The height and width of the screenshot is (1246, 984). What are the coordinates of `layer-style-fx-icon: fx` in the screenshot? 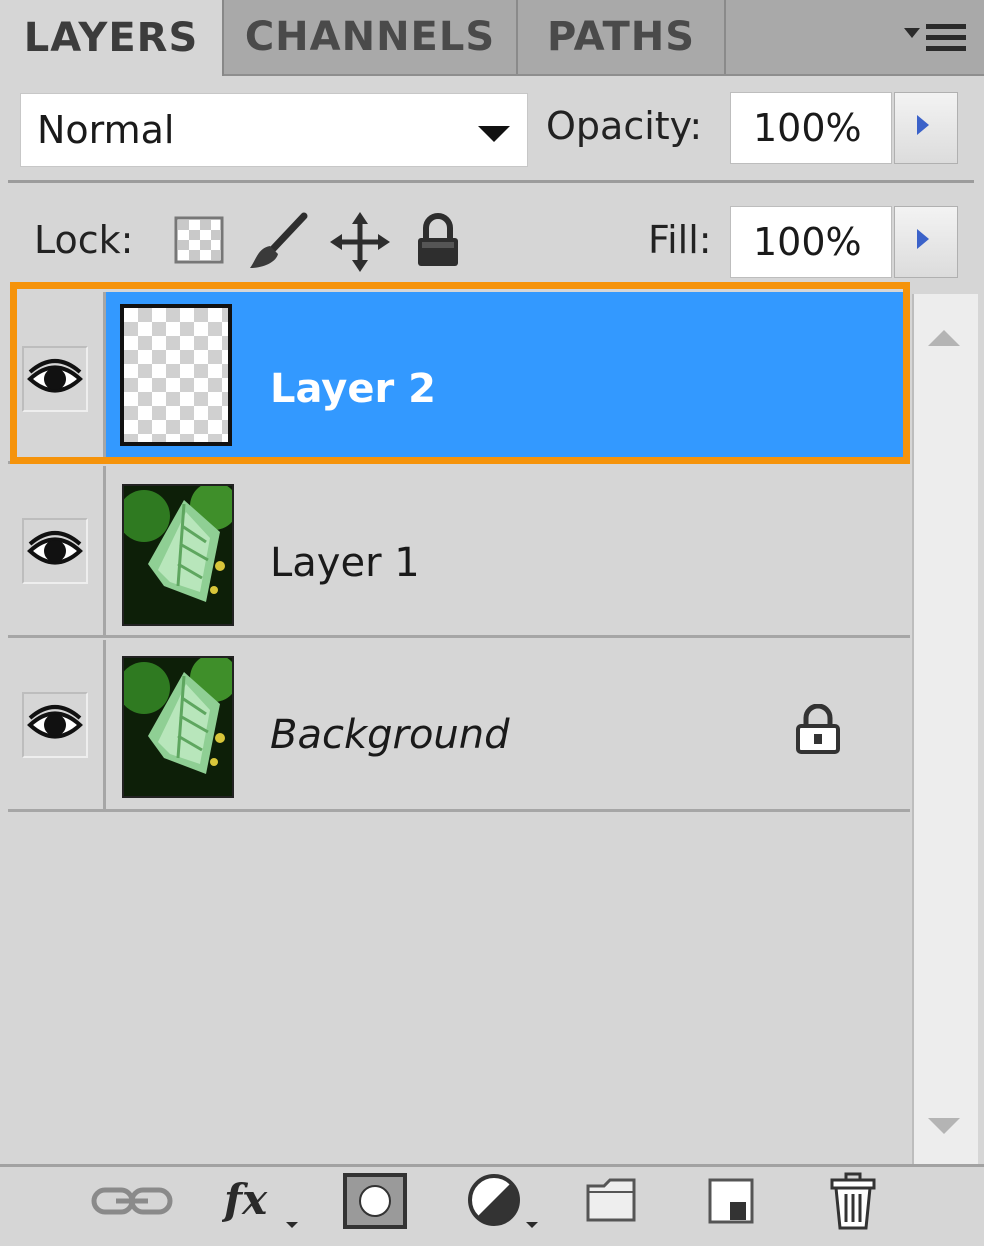 It's located at (263, 1201).